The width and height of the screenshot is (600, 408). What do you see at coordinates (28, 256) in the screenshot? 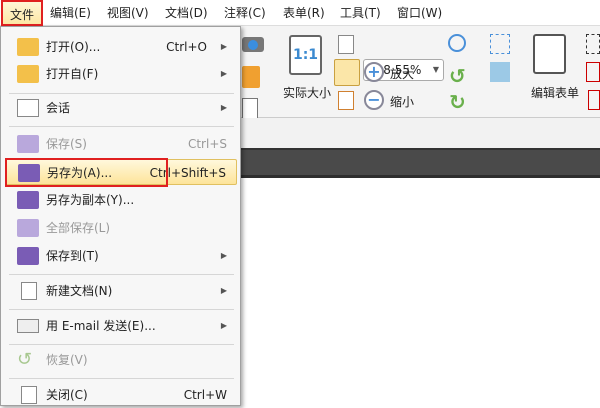
I see `save-to-icon` at bounding box center [28, 256].